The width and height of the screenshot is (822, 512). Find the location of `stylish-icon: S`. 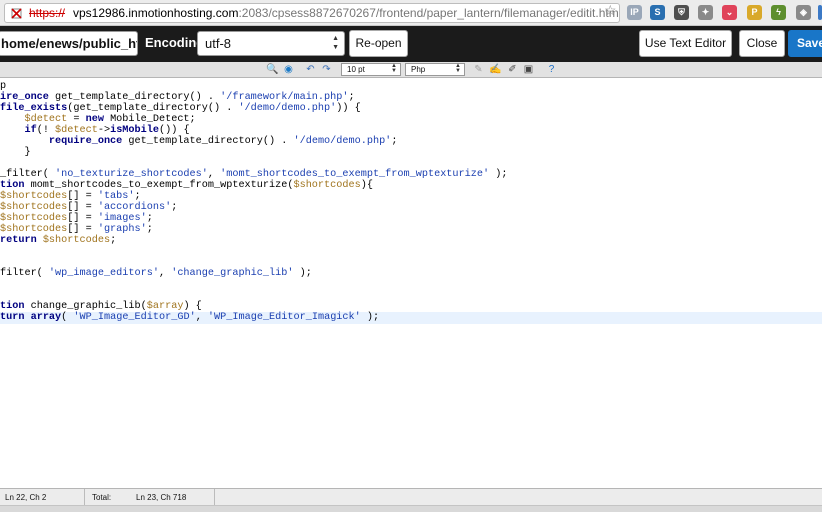

stylish-icon: S is located at coordinates (657, 12).